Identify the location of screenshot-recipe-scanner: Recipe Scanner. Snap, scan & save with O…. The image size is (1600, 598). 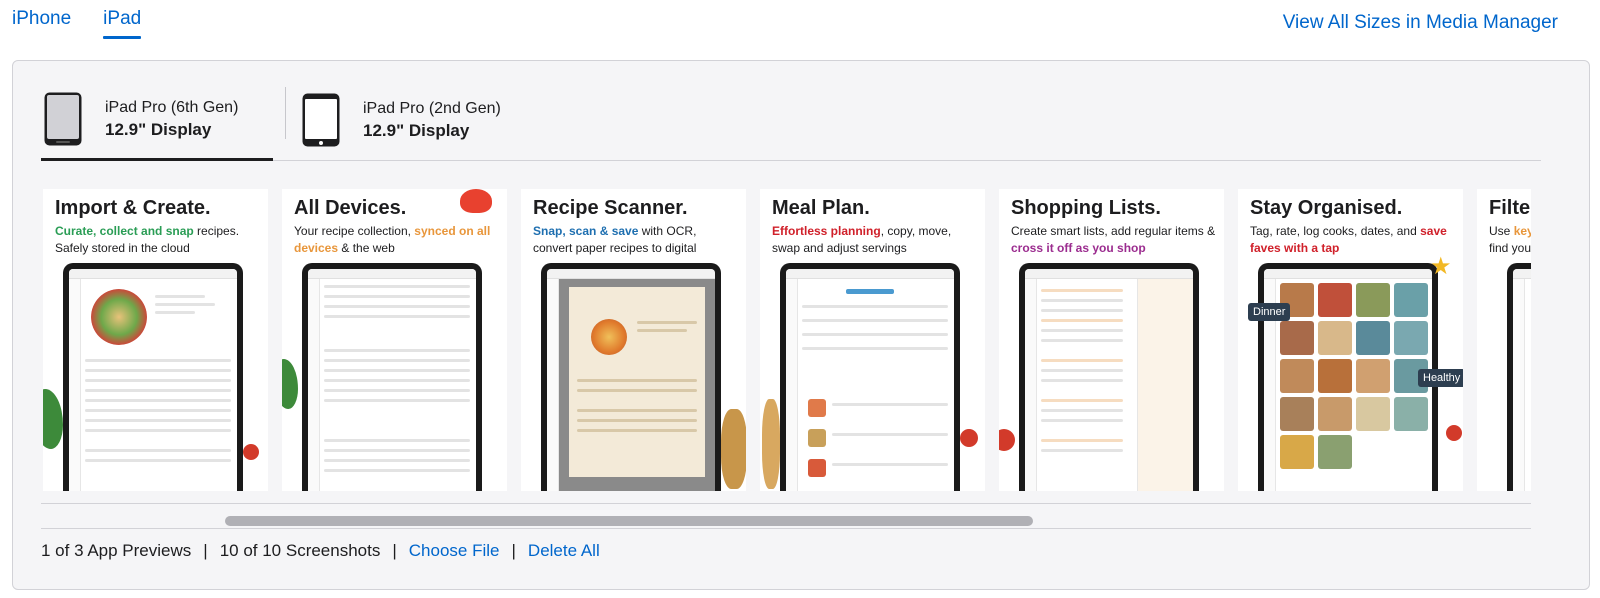
(633, 340).